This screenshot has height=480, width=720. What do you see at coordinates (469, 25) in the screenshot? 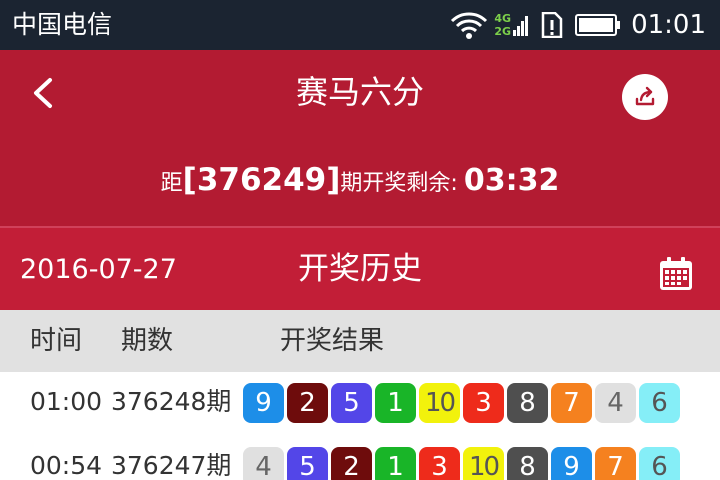
I see `wifi-icon` at bounding box center [469, 25].